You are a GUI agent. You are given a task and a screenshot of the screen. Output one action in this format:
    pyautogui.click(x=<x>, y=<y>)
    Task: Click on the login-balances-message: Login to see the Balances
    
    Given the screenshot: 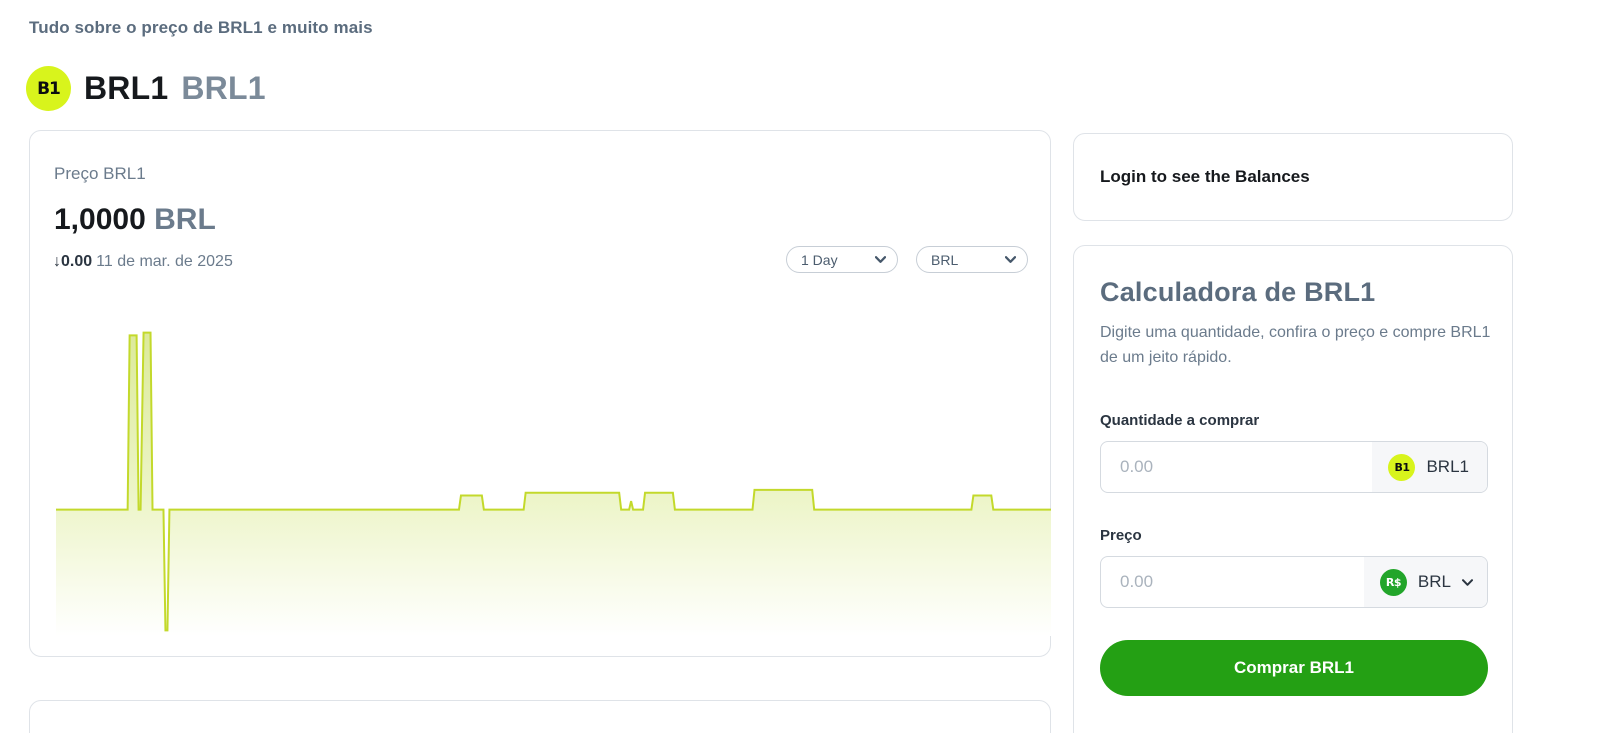 What is the action you would take?
    pyautogui.click(x=1205, y=176)
    